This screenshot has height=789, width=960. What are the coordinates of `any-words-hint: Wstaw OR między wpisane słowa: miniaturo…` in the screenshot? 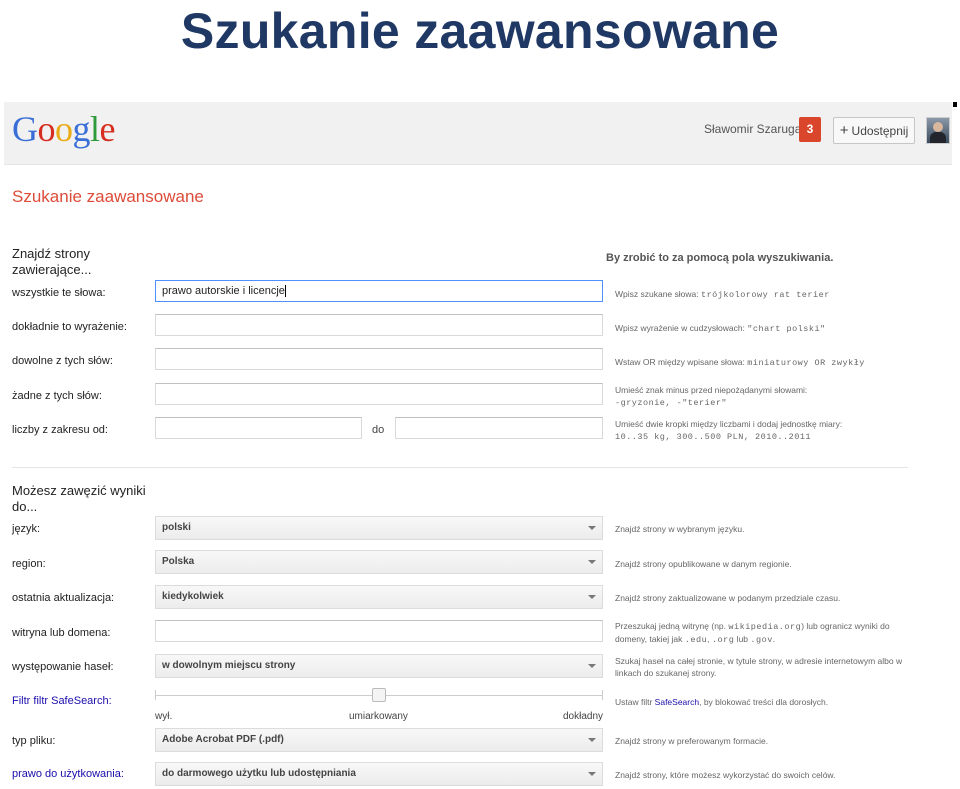 It's located at (740, 362).